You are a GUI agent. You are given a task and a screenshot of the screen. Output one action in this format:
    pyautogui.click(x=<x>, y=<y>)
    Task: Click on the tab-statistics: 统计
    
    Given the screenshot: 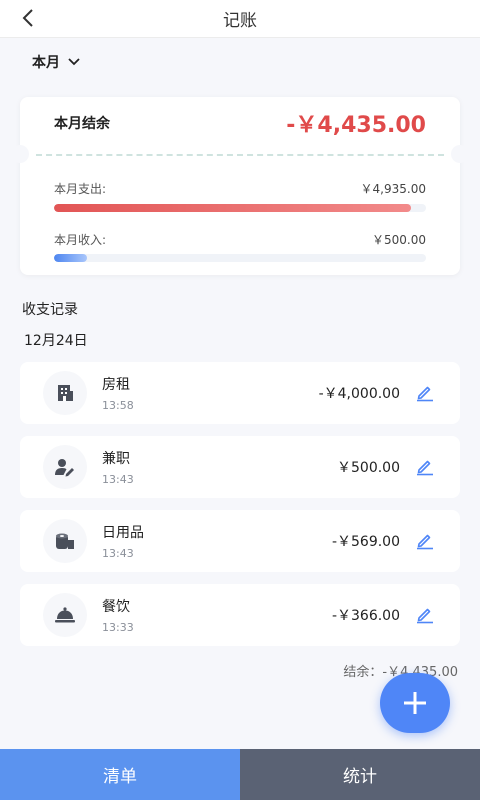 What is the action you would take?
    pyautogui.click(x=360, y=774)
    